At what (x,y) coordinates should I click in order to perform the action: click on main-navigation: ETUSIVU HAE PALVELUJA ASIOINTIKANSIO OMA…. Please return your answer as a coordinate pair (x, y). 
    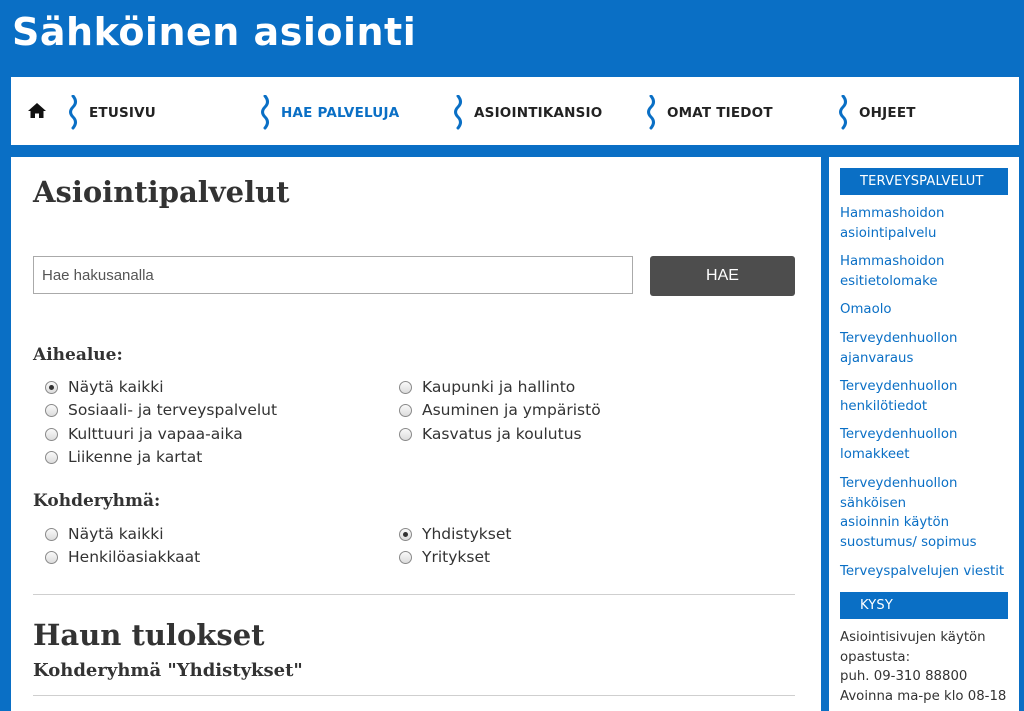
    Looking at the image, I should click on (515, 111).